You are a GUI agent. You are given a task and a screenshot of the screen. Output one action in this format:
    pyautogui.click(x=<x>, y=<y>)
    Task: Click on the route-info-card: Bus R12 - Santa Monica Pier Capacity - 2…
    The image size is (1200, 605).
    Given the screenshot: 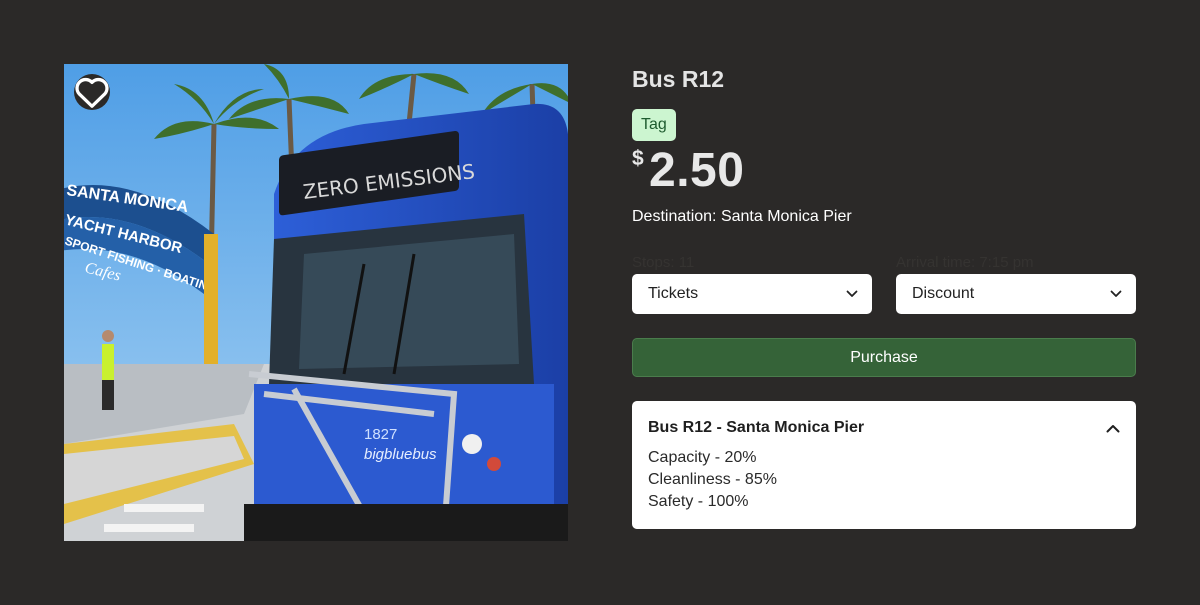 What is the action you would take?
    pyautogui.click(x=884, y=465)
    